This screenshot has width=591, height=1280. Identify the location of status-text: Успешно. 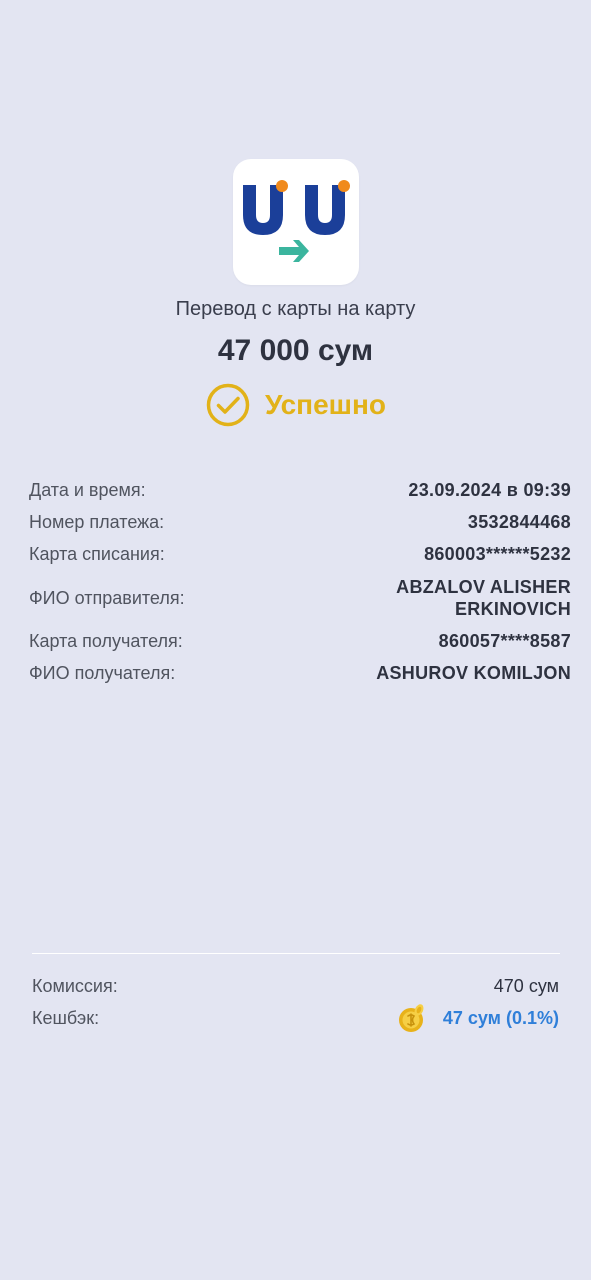
(325, 404).